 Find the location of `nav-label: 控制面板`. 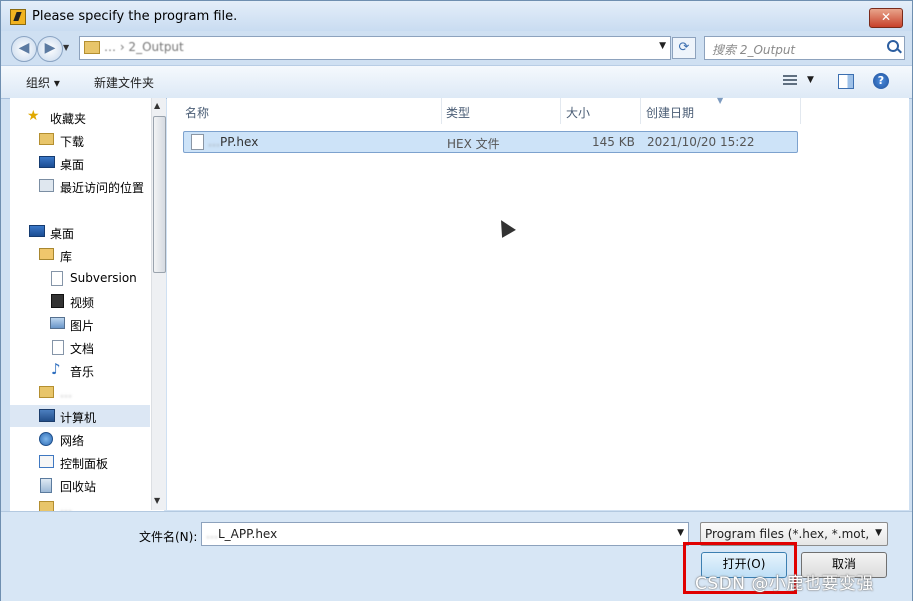

nav-label: 控制面板 is located at coordinates (84, 464).